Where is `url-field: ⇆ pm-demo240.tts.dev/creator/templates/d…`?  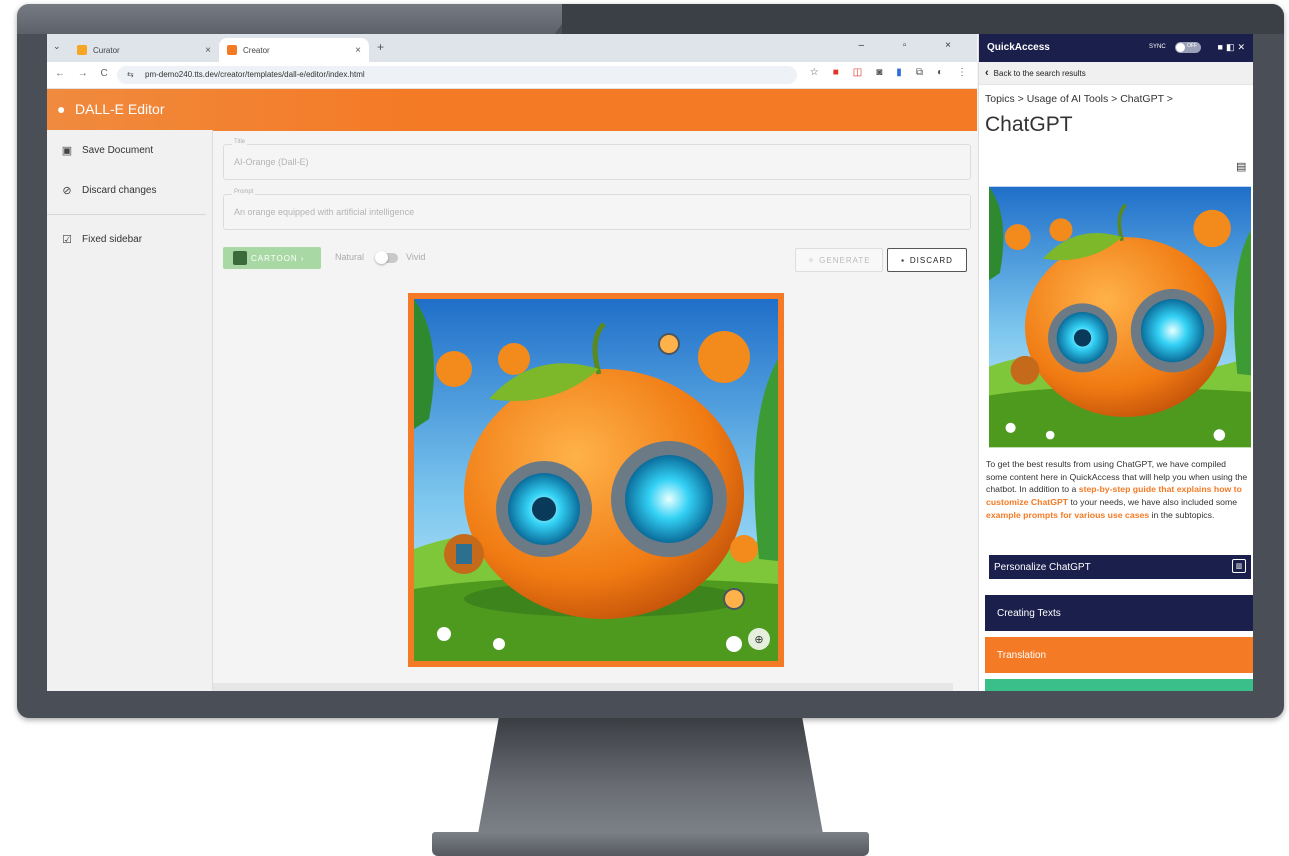 url-field: ⇆ pm-demo240.tts.dev/creator/templates/d… is located at coordinates (457, 75).